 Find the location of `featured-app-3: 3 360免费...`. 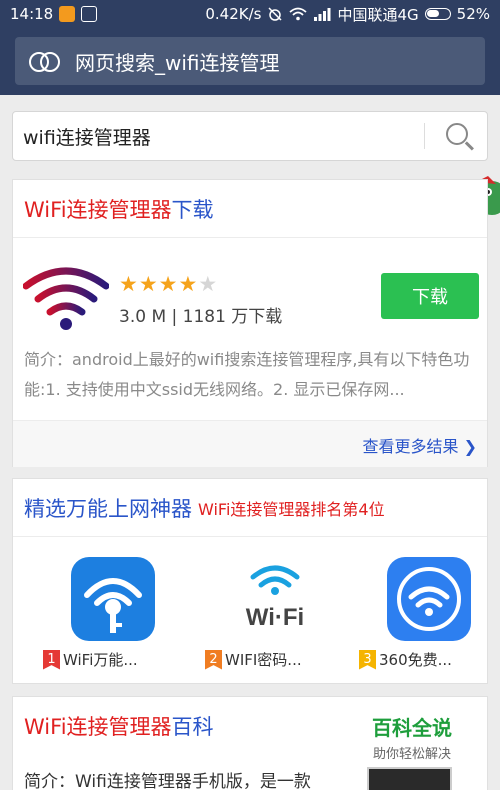

featured-app-3: 3 360免费... is located at coordinates (429, 613).